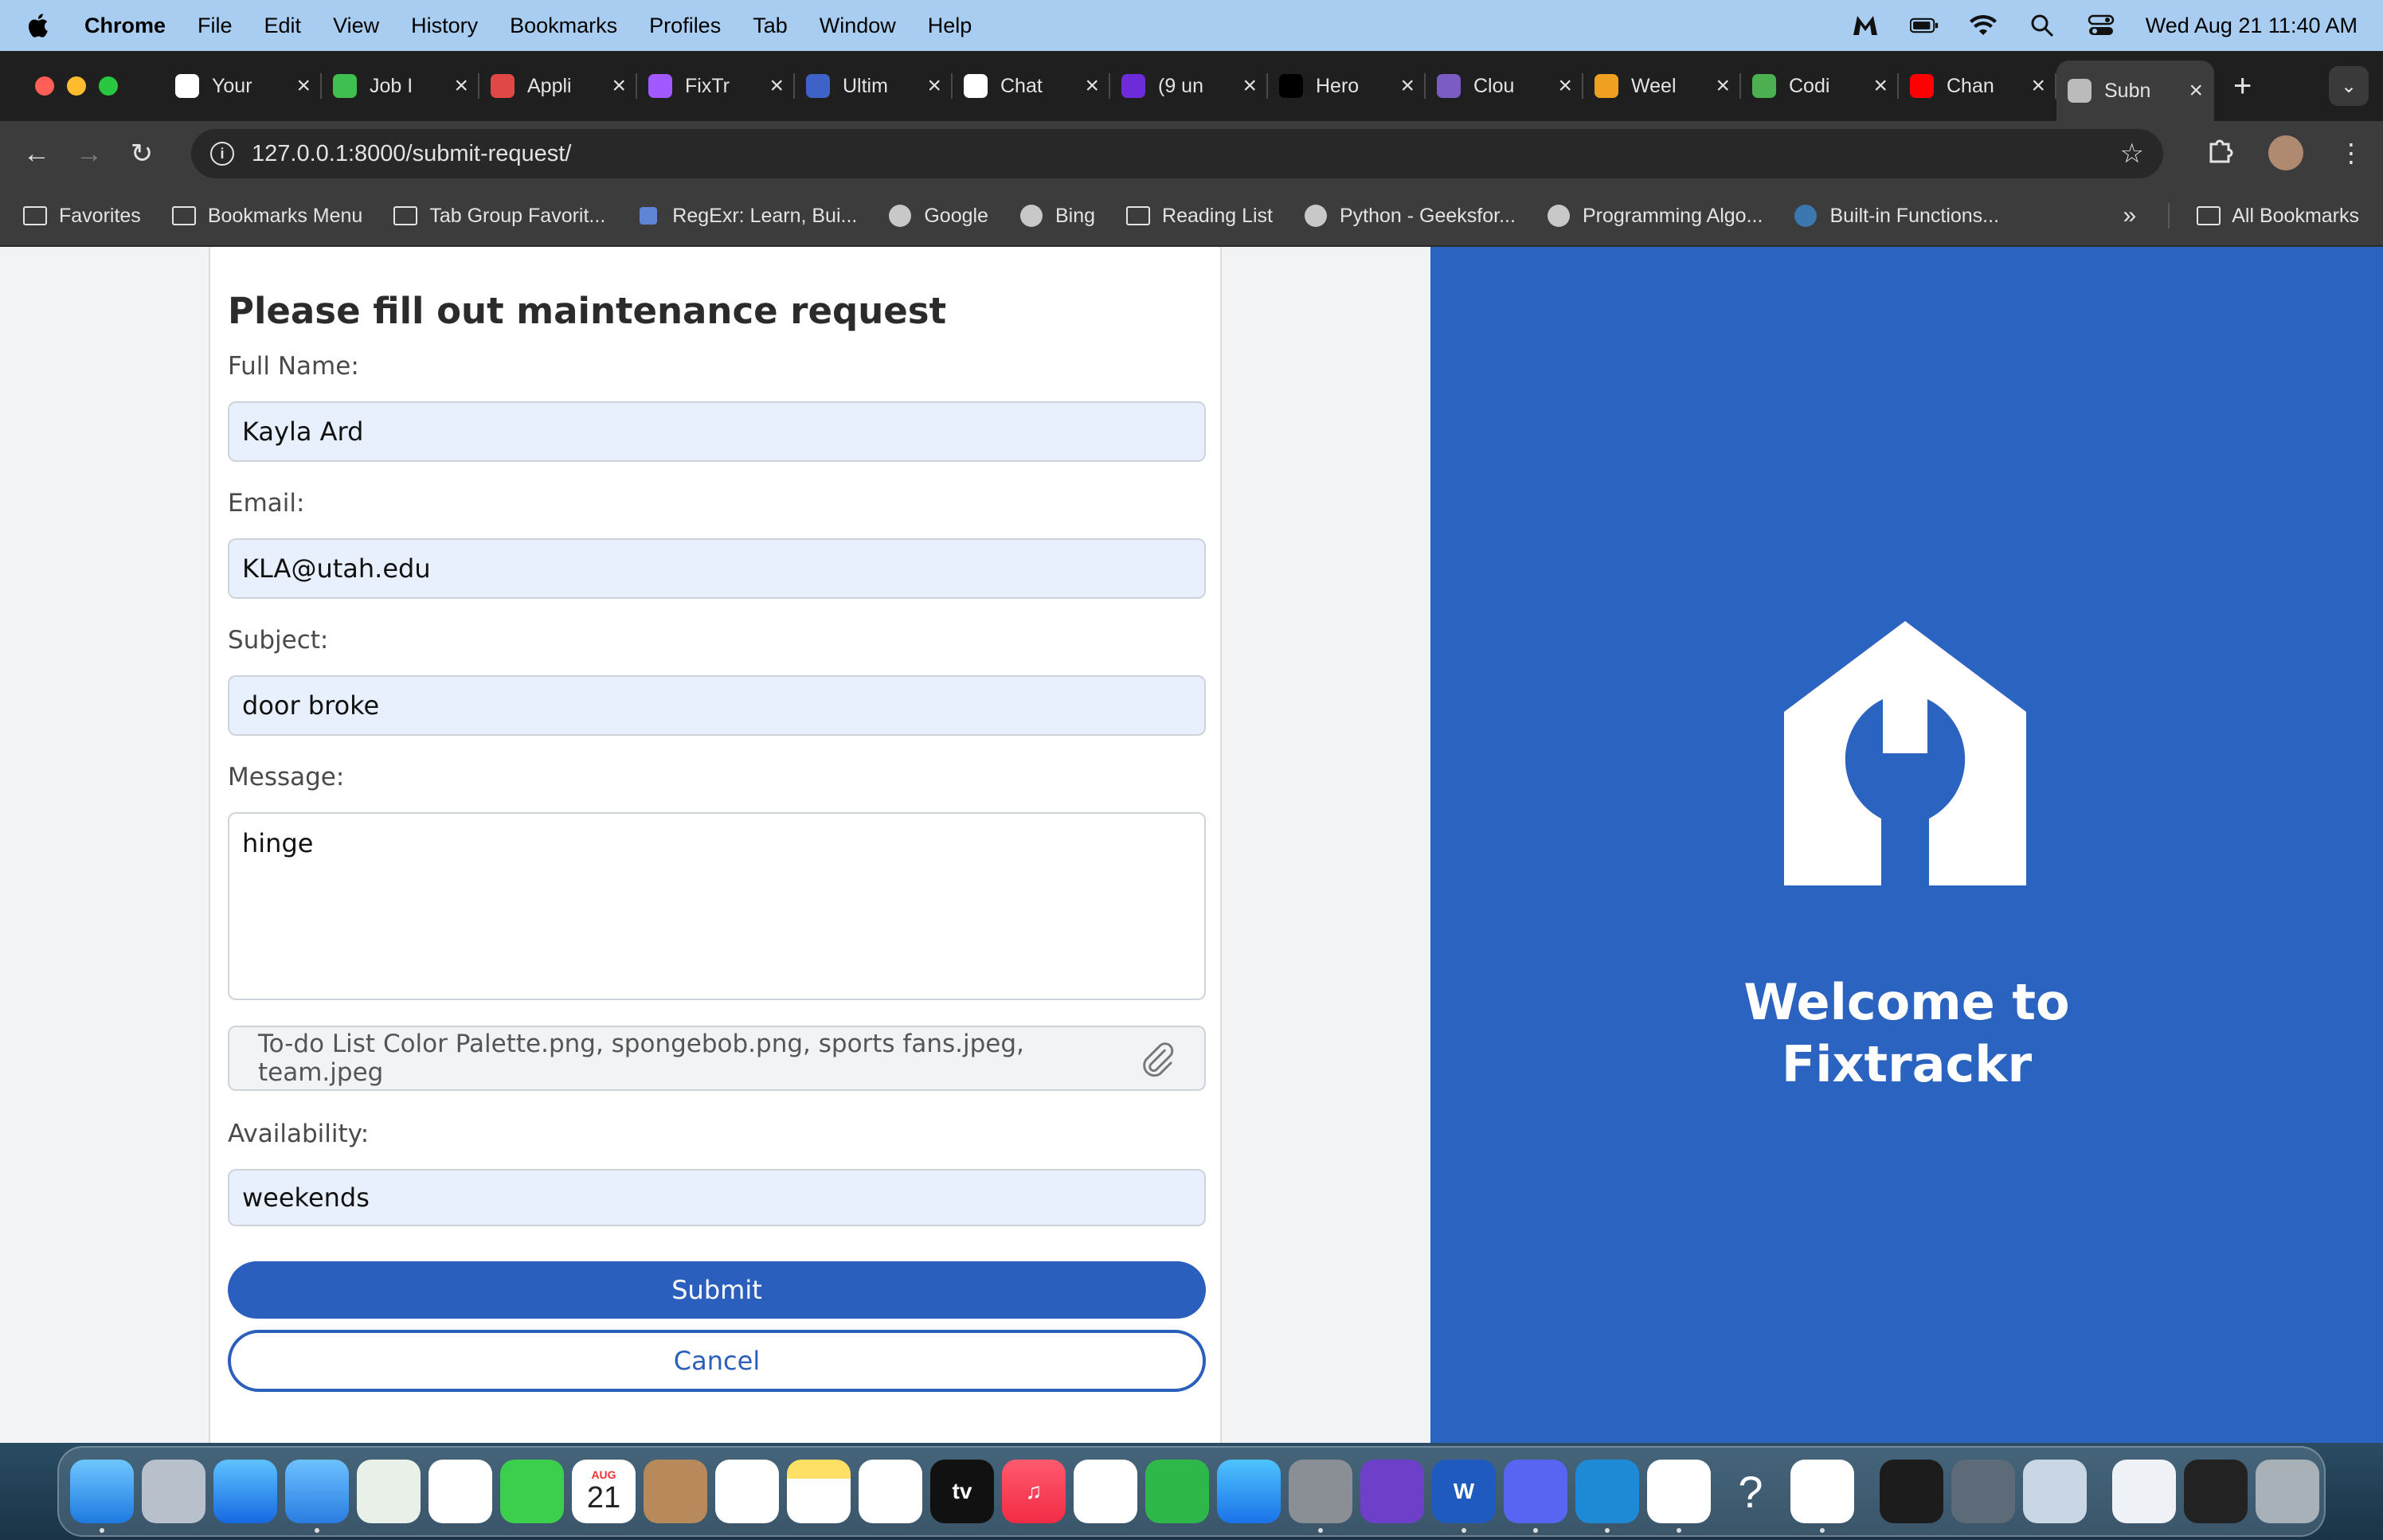 This screenshot has width=2383, height=1540. What do you see at coordinates (2130, 215) in the screenshot?
I see `bookmarks-overflow-chevron-icon: »` at bounding box center [2130, 215].